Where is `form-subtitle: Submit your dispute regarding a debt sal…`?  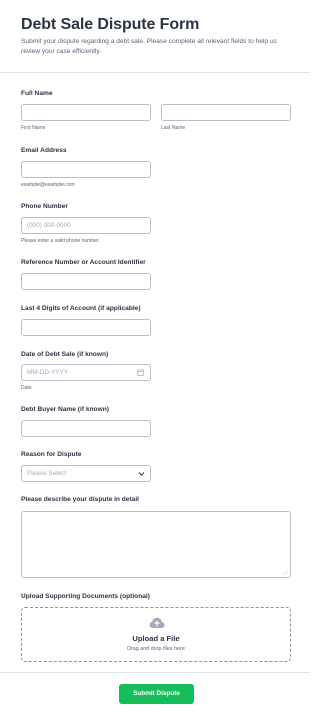
form-subtitle: Submit your dispute regarding a debt sal… is located at coordinates (149, 46).